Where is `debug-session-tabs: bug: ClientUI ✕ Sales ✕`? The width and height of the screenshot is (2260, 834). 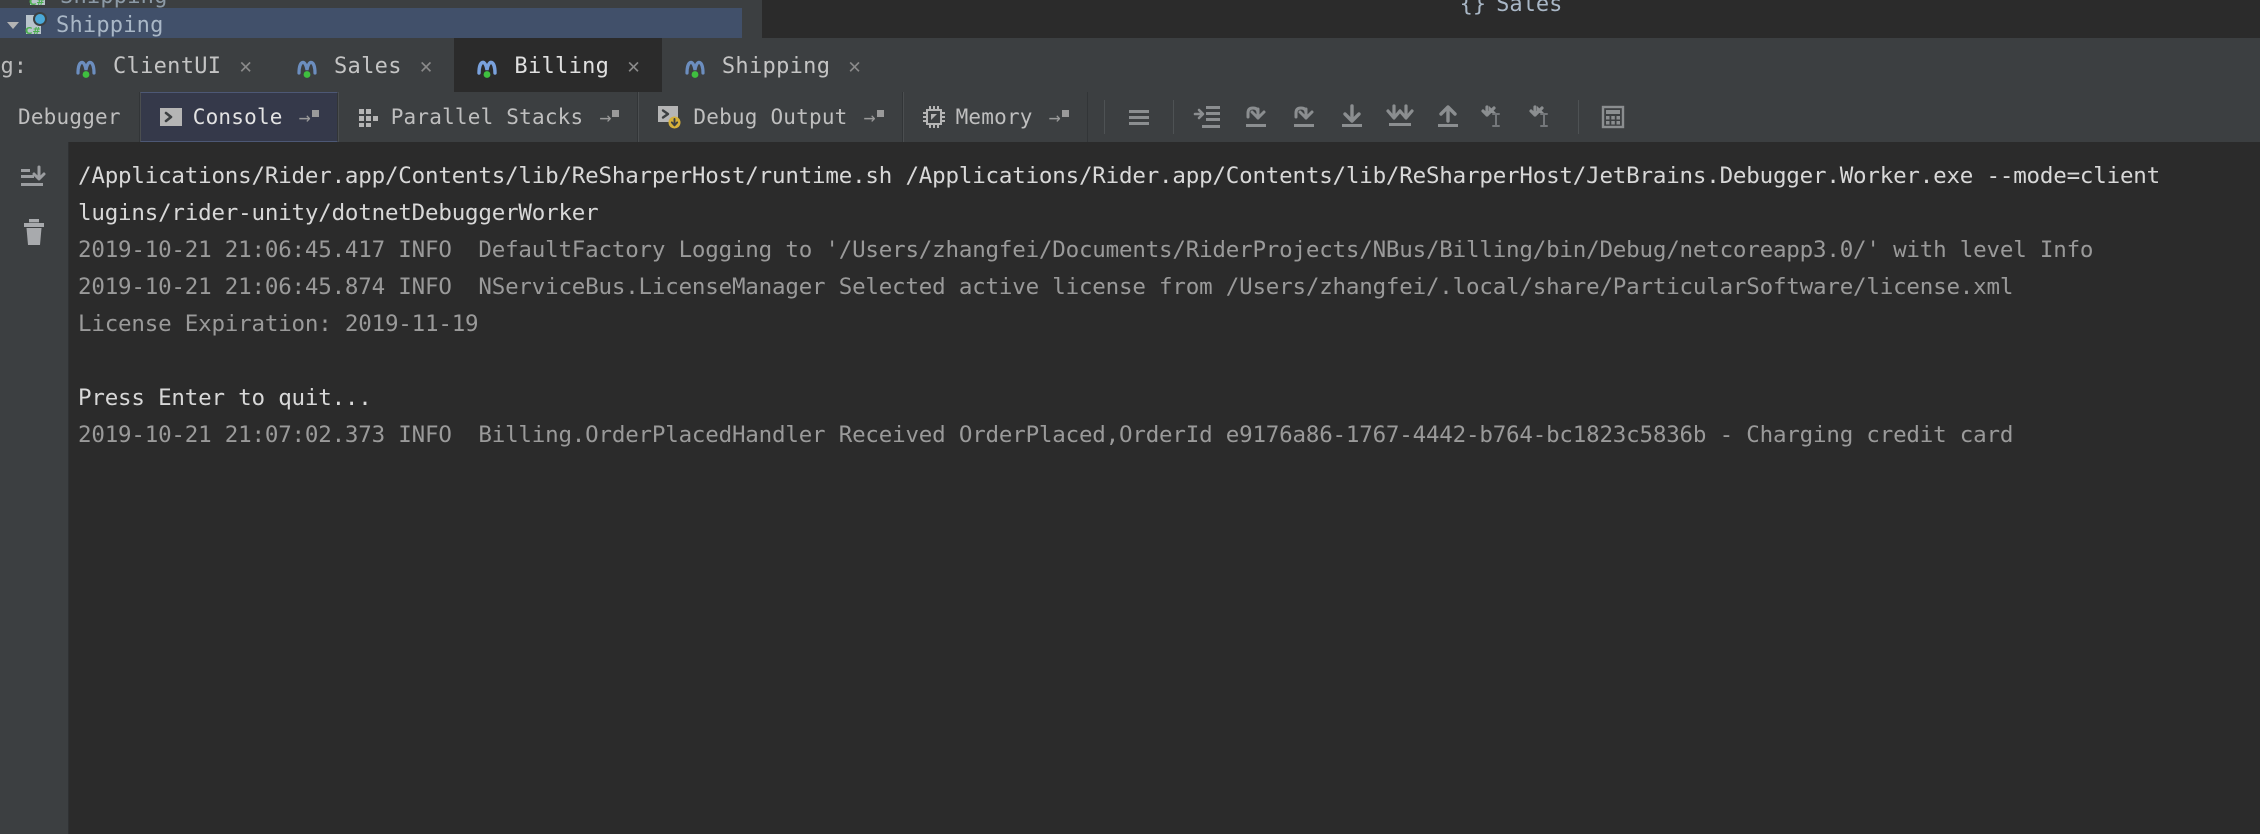 debug-session-tabs: bug: ClientUI ✕ Sales ✕ is located at coordinates (1130, 66).